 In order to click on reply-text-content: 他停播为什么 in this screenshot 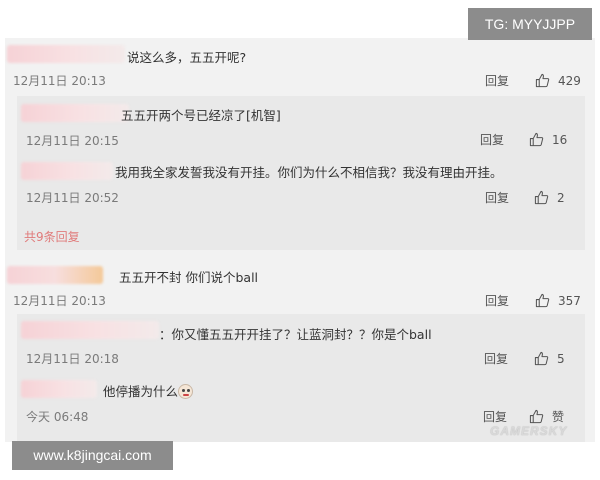, I will do `click(141, 391)`.